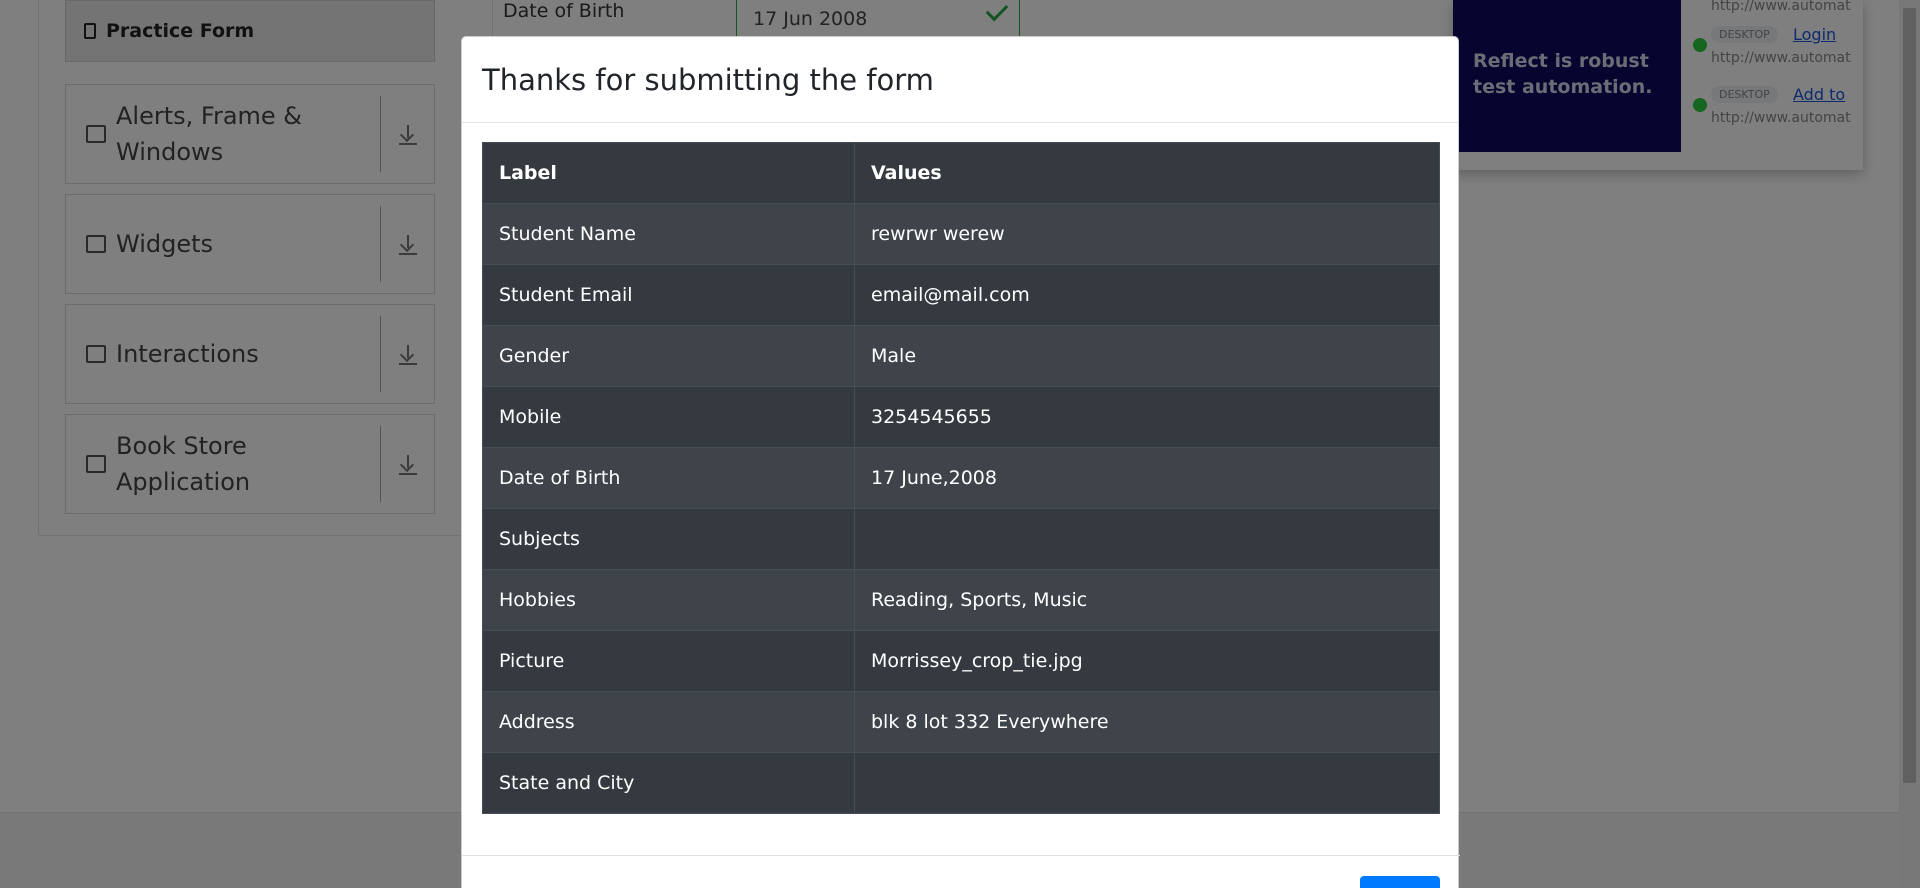  What do you see at coordinates (668, 417) in the screenshot?
I see `row-label: Mobile` at bounding box center [668, 417].